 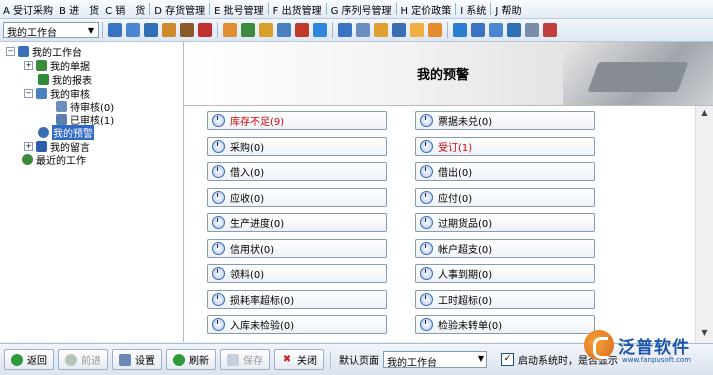 I want to click on menu-item-system: I 系统, so click(x=473, y=9).